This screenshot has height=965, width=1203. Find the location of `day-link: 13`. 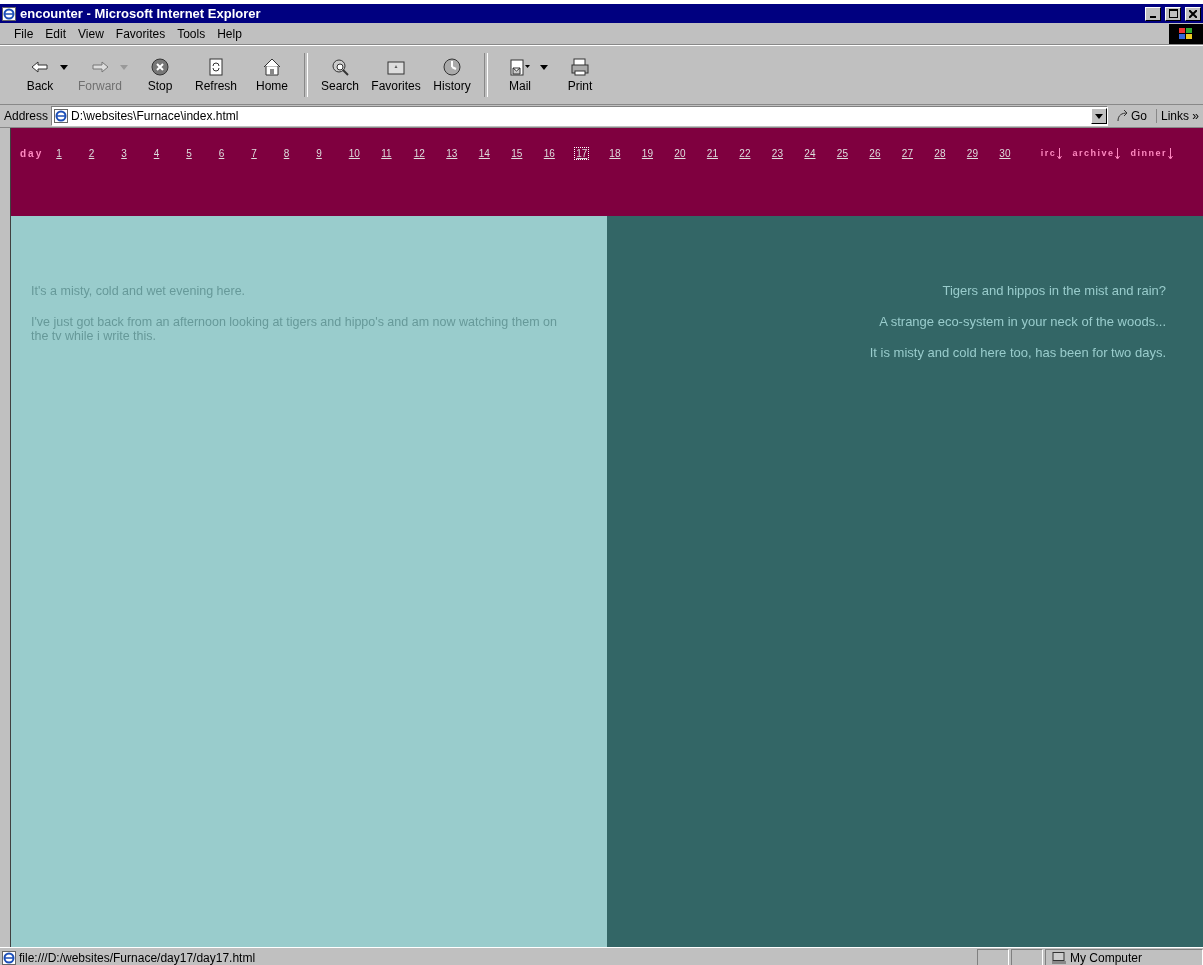

day-link: 13 is located at coordinates (461, 153).